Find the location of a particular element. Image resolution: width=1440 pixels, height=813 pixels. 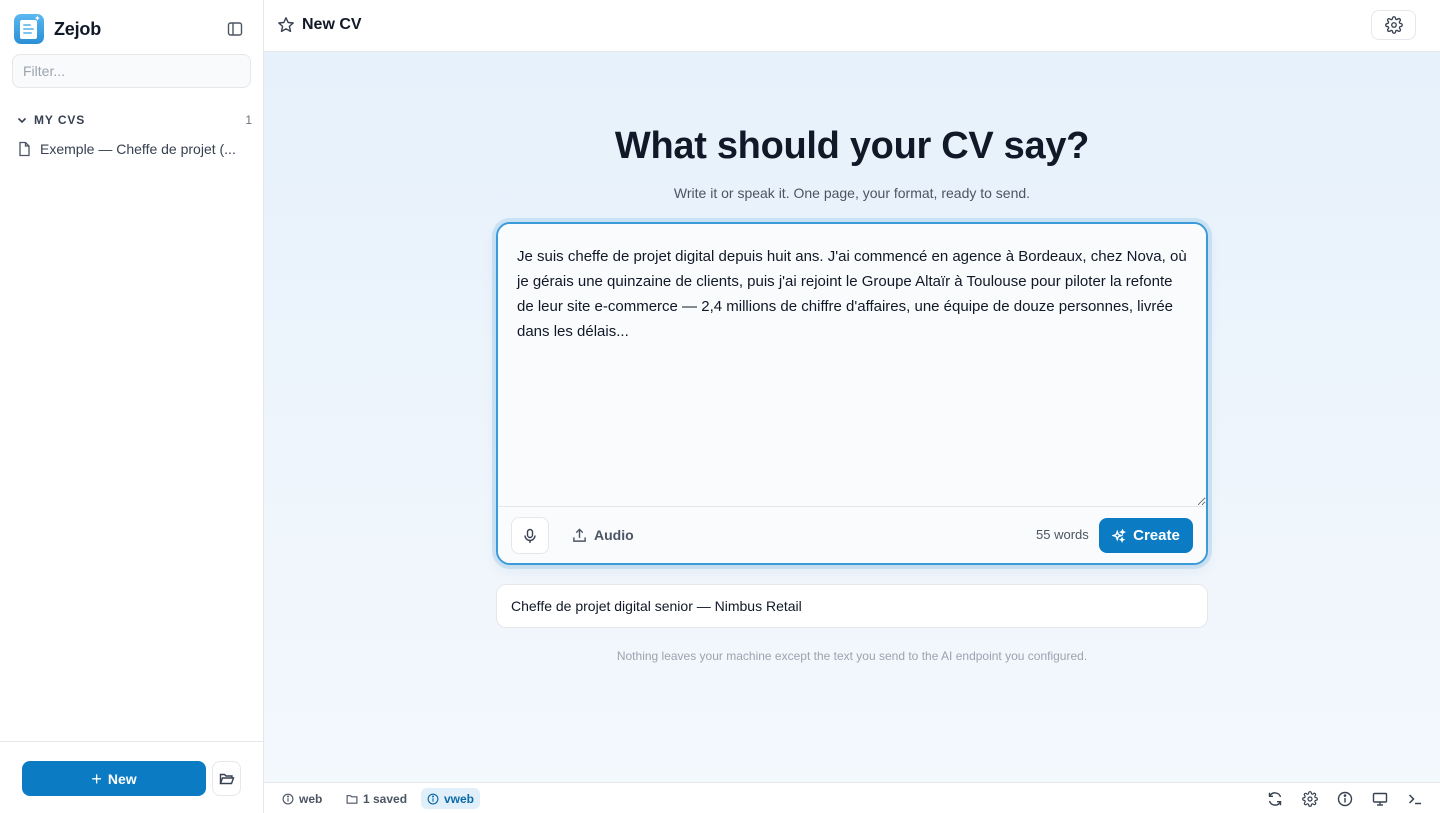

section-my-cvs: MY CVS 1 is located at coordinates (134, 120).